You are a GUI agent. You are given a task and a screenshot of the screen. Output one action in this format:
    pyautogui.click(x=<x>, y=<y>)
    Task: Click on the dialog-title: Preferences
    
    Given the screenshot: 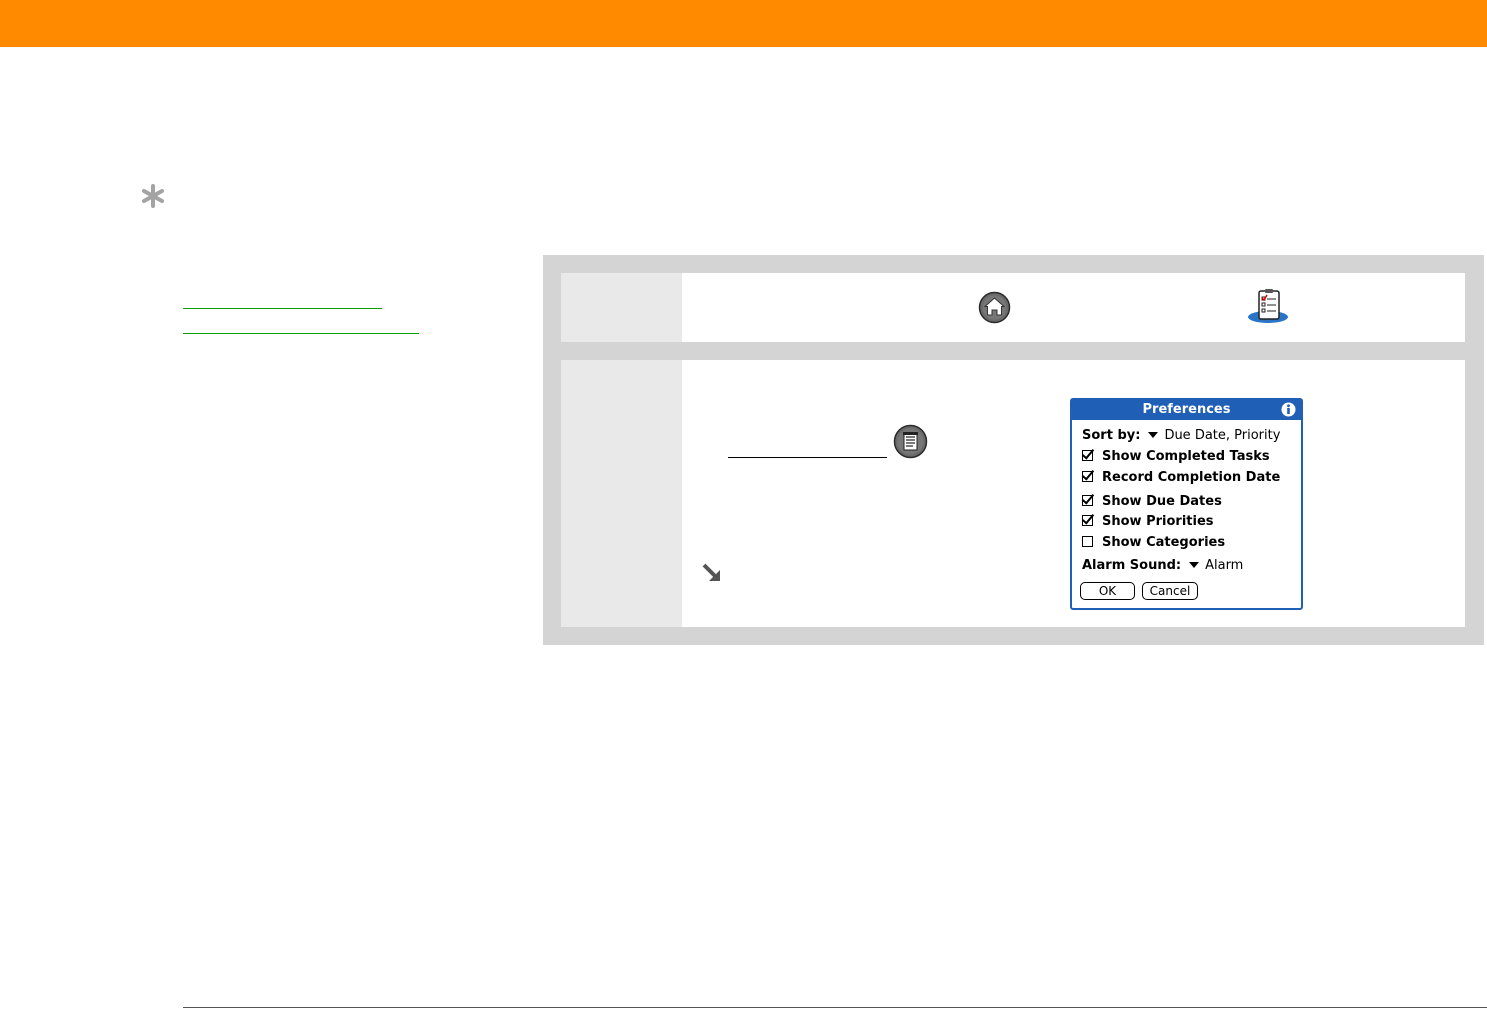 What is the action you would take?
    pyautogui.click(x=1186, y=410)
    